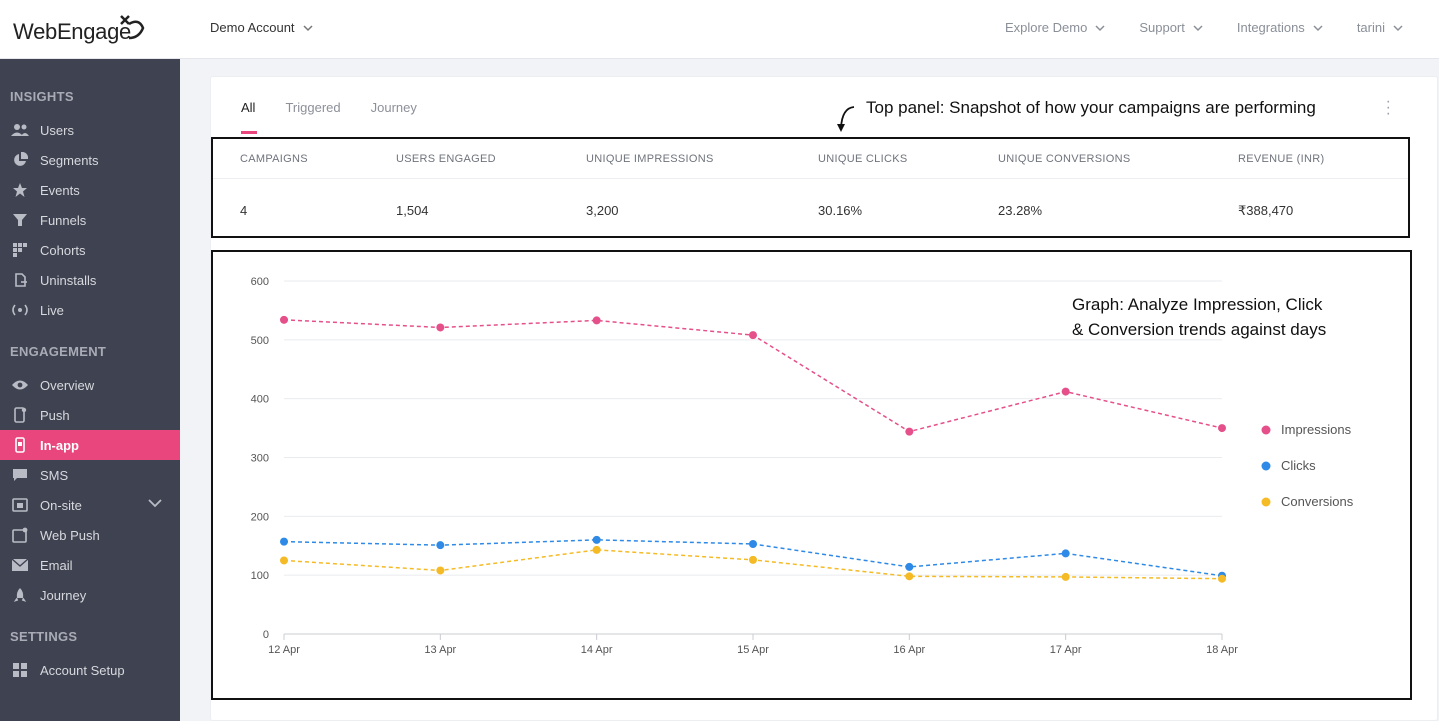 Image resolution: width=1439 pixels, height=721 pixels. Describe the element at coordinates (90, 190) in the screenshot. I see `sidebar-item-events: Events` at that location.